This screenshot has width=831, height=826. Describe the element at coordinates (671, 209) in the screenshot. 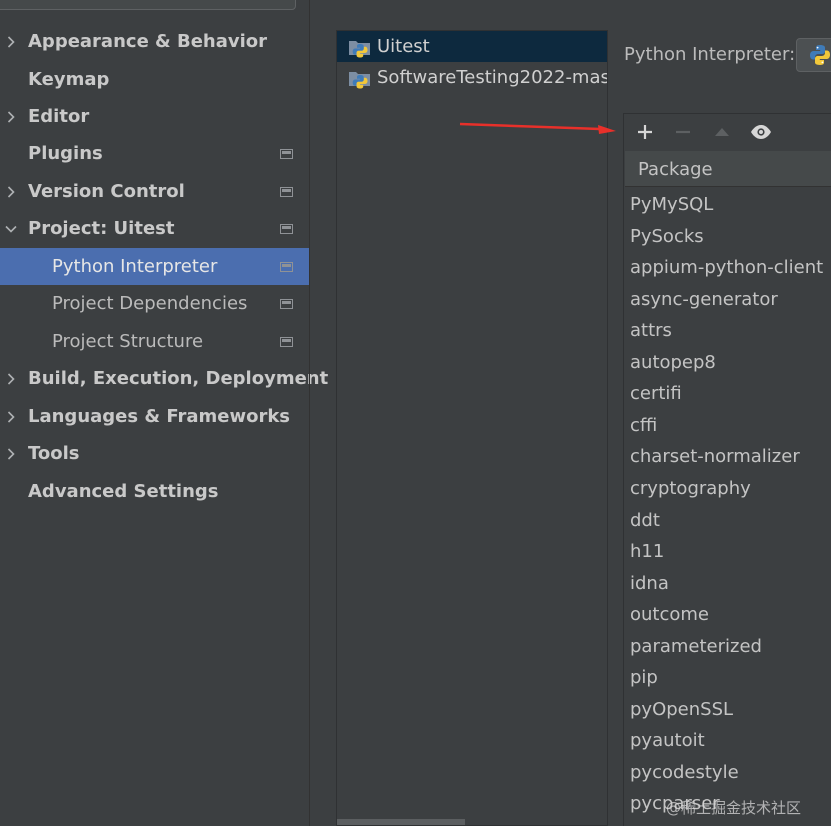

I see `package-row: PyMySQL` at that location.